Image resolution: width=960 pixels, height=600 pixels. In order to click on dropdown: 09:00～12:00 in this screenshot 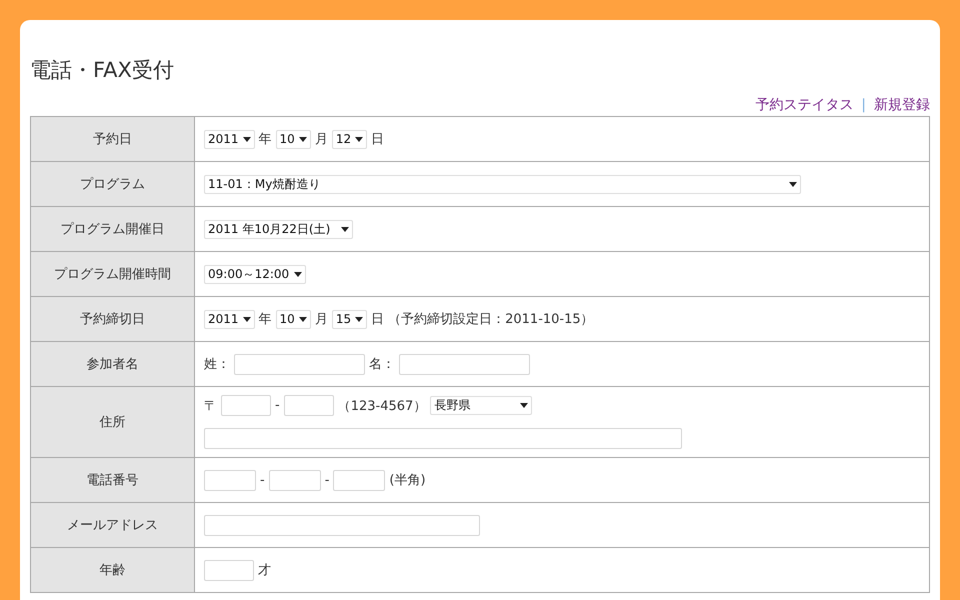, I will do `click(255, 274)`.